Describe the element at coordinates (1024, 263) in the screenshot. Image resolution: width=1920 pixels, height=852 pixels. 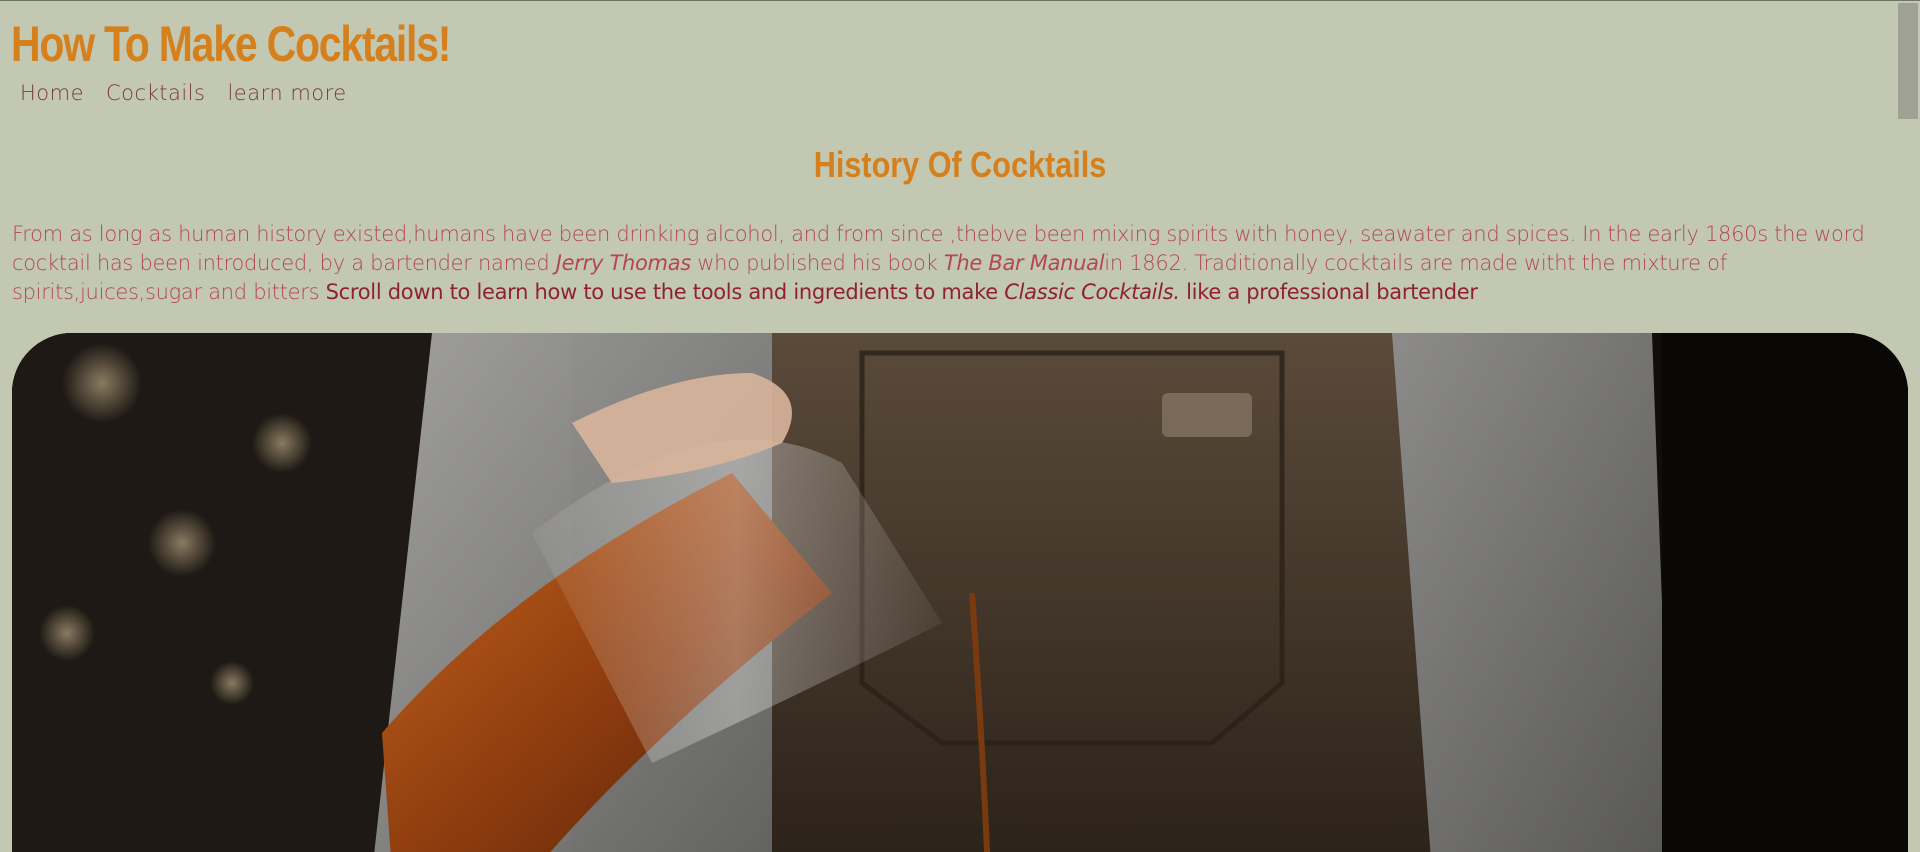
I see `book-title: The Bar Manual` at that location.